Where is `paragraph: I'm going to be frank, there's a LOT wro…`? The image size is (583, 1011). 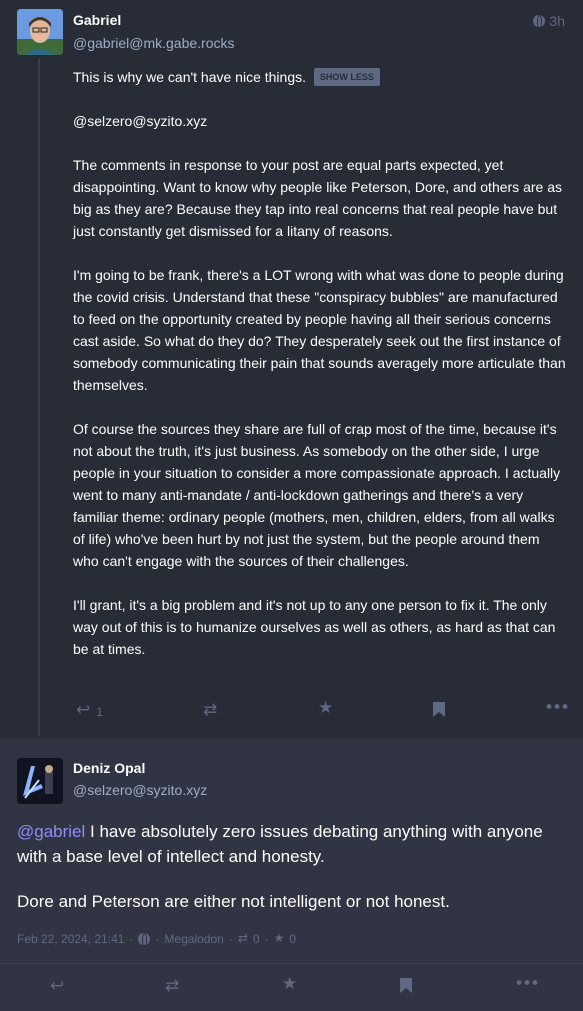
paragraph: I'm going to be frank, there's a LOT wro… is located at coordinates (319, 330).